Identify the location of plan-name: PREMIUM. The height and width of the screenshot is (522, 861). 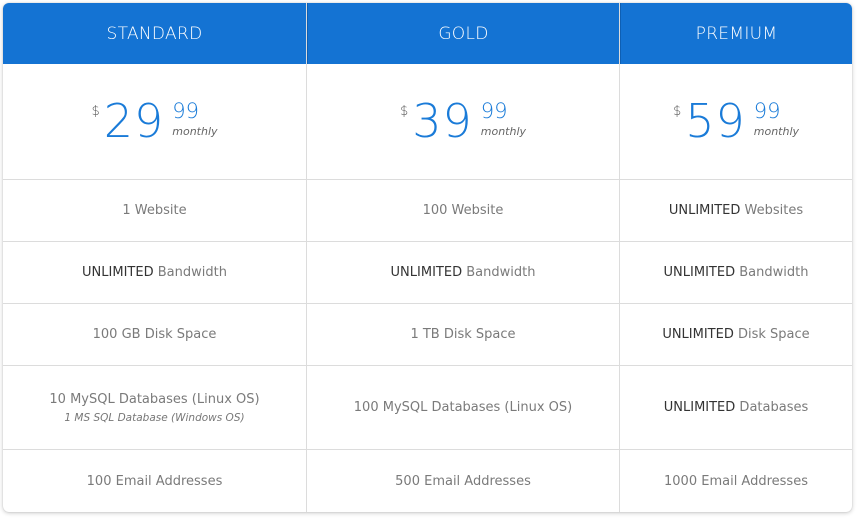
(736, 33).